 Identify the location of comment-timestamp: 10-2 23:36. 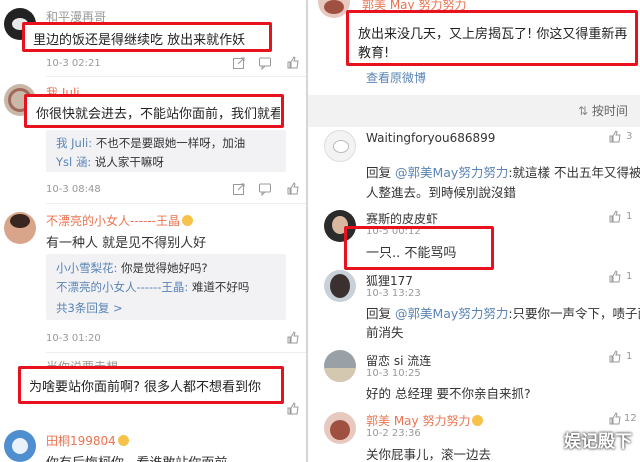
(393, 433).